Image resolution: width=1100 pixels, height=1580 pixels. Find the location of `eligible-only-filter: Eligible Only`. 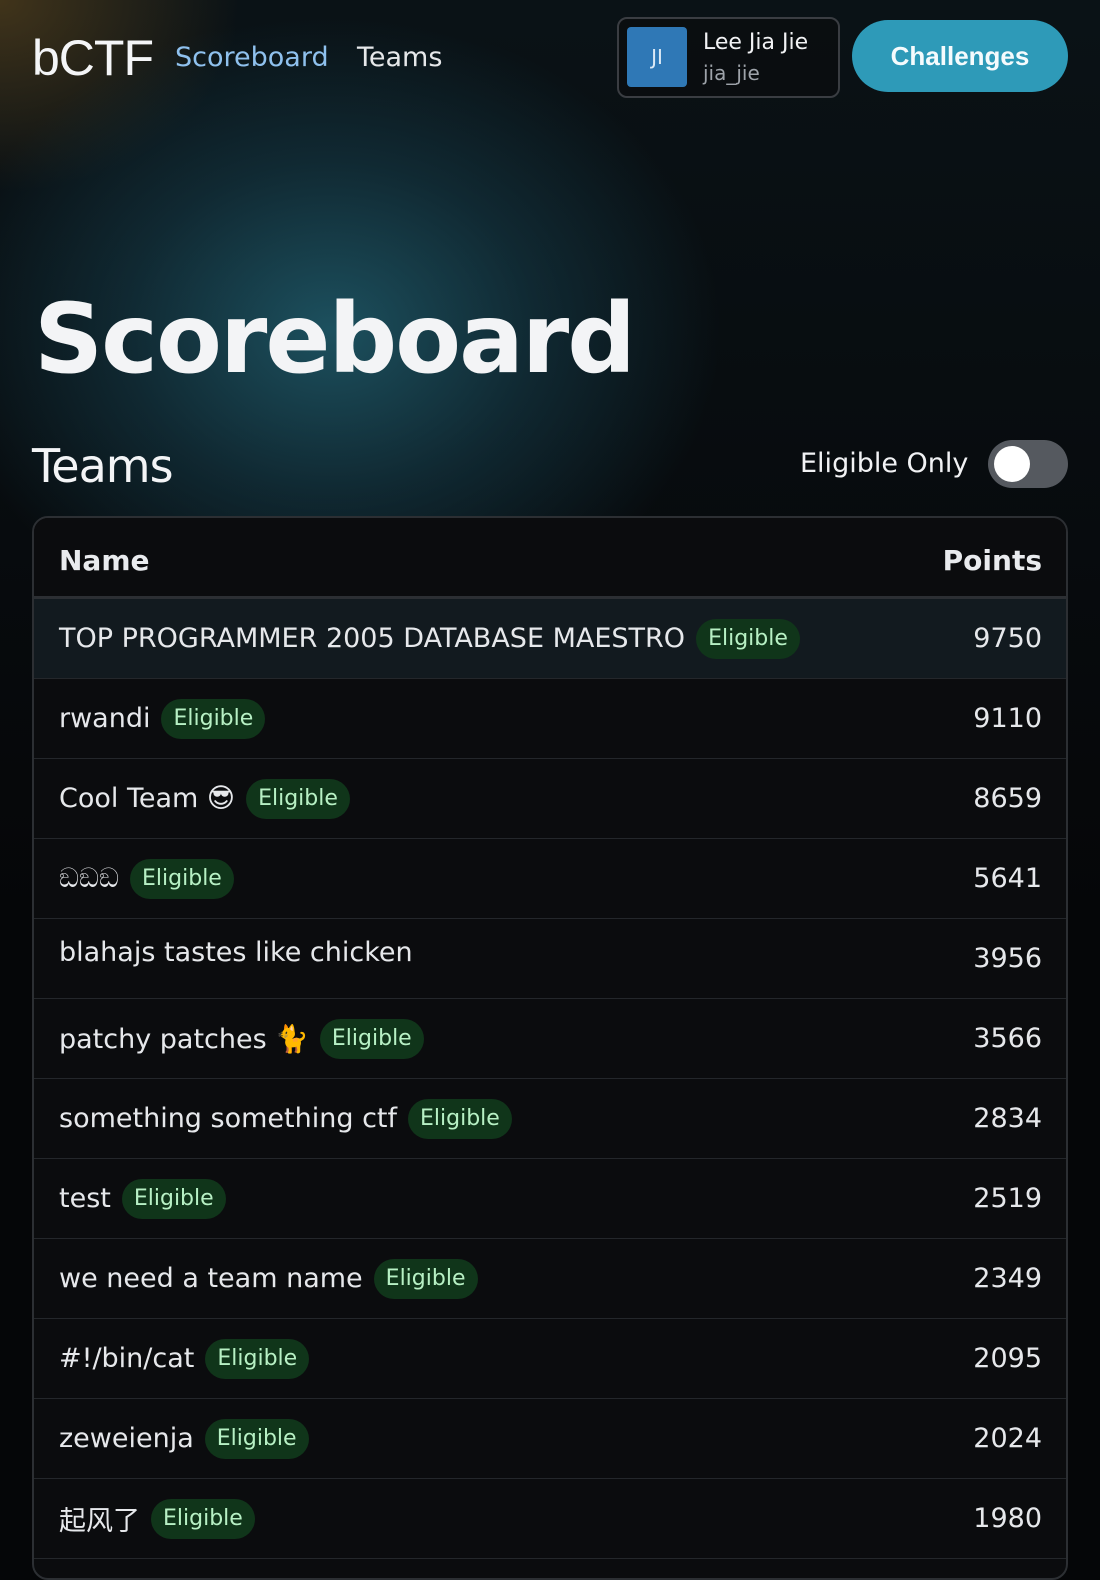

eligible-only-filter: Eligible Only is located at coordinates (934, 464).